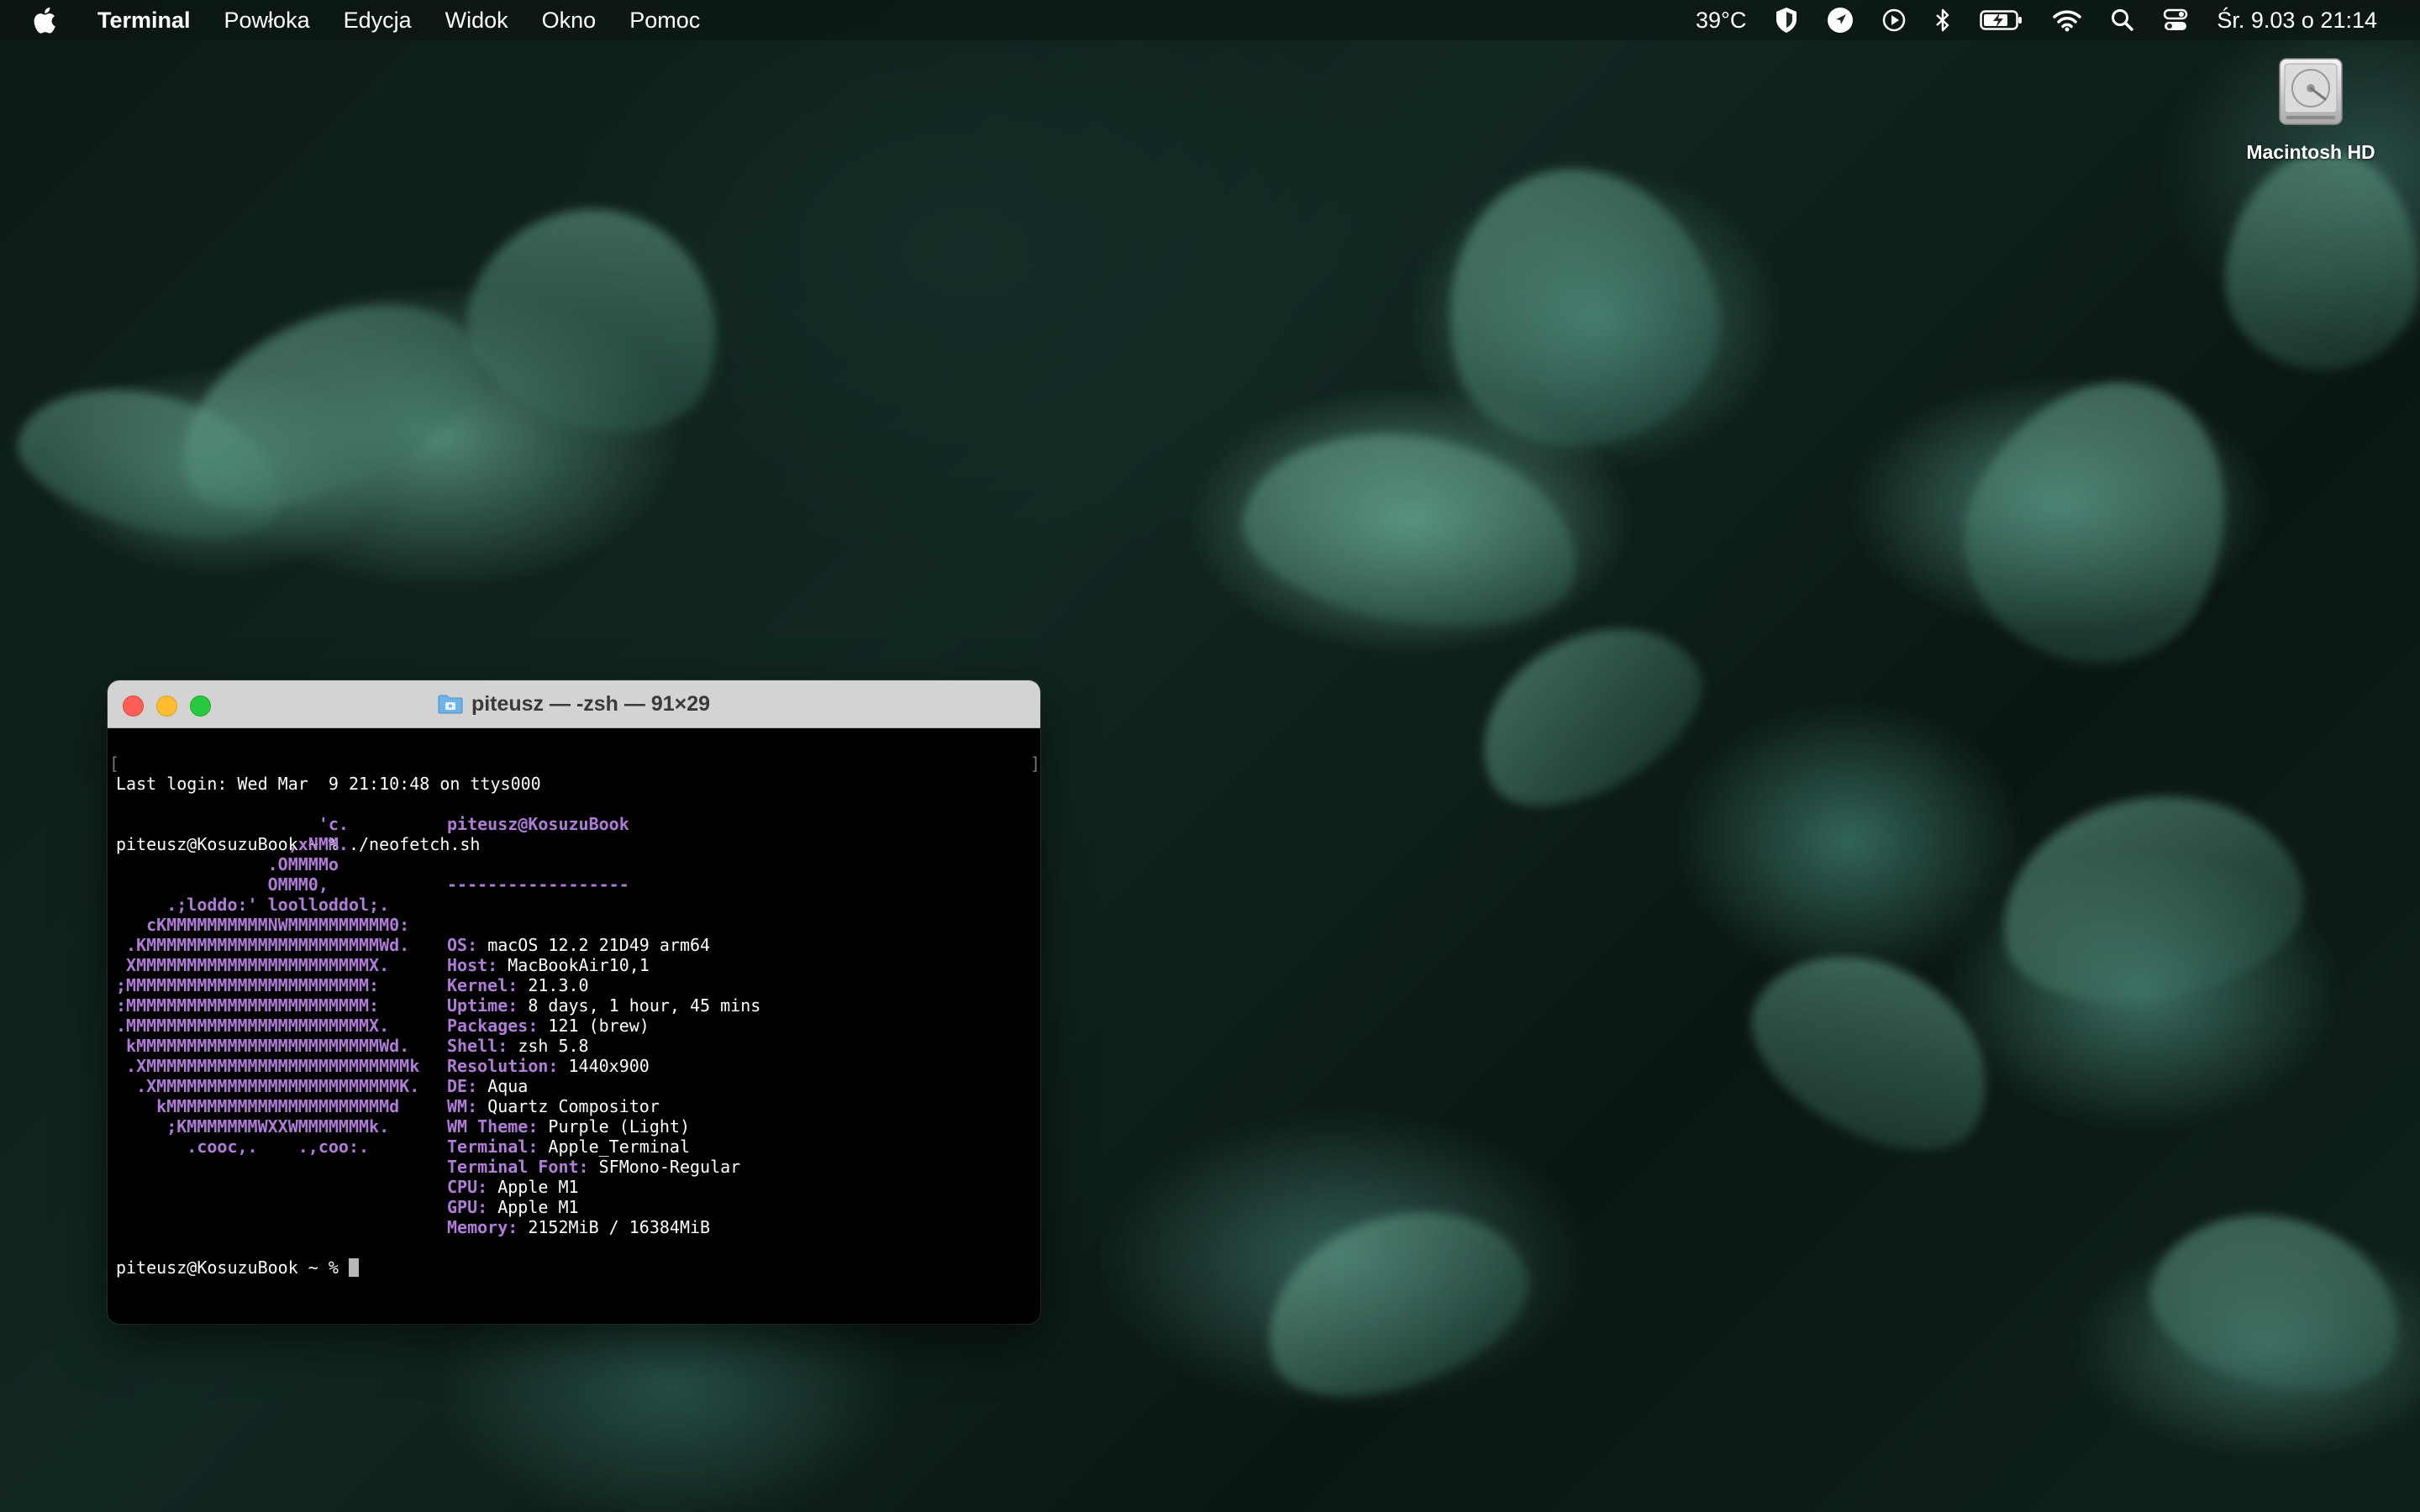 Image resolution: width=2420 pixels, height=1512 pixels. I want to click on info-key: Memory, so click(478, 1227).